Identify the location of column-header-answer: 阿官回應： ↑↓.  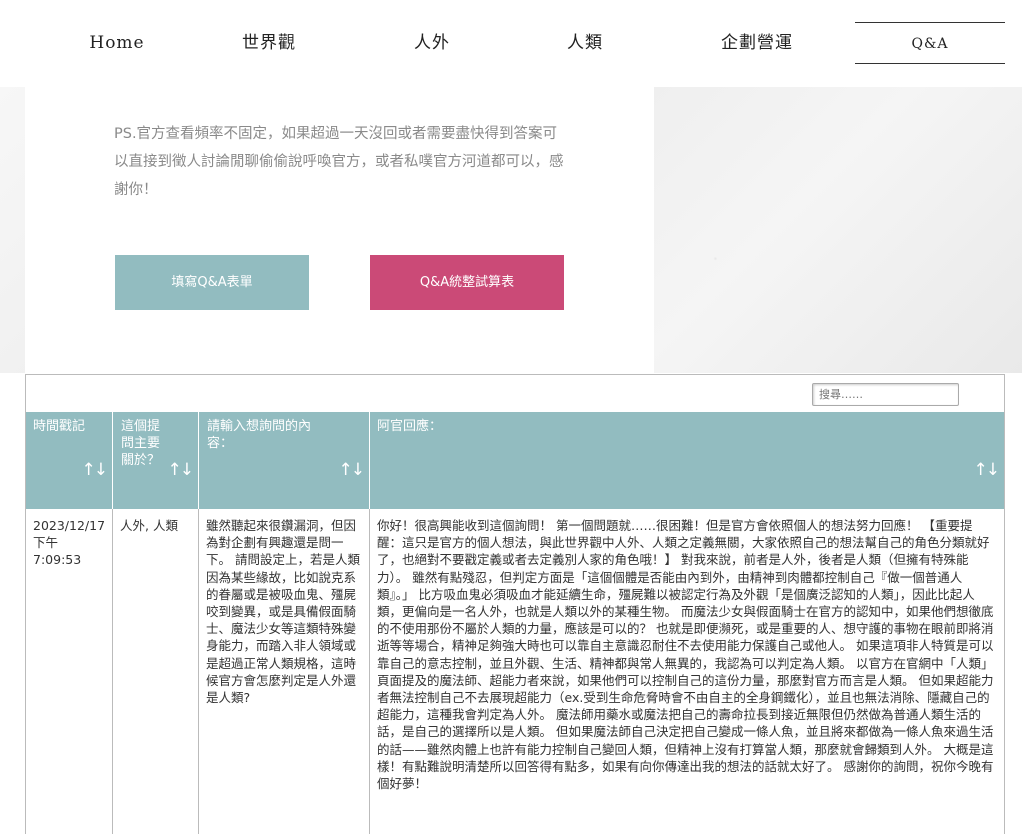
(687, 460).